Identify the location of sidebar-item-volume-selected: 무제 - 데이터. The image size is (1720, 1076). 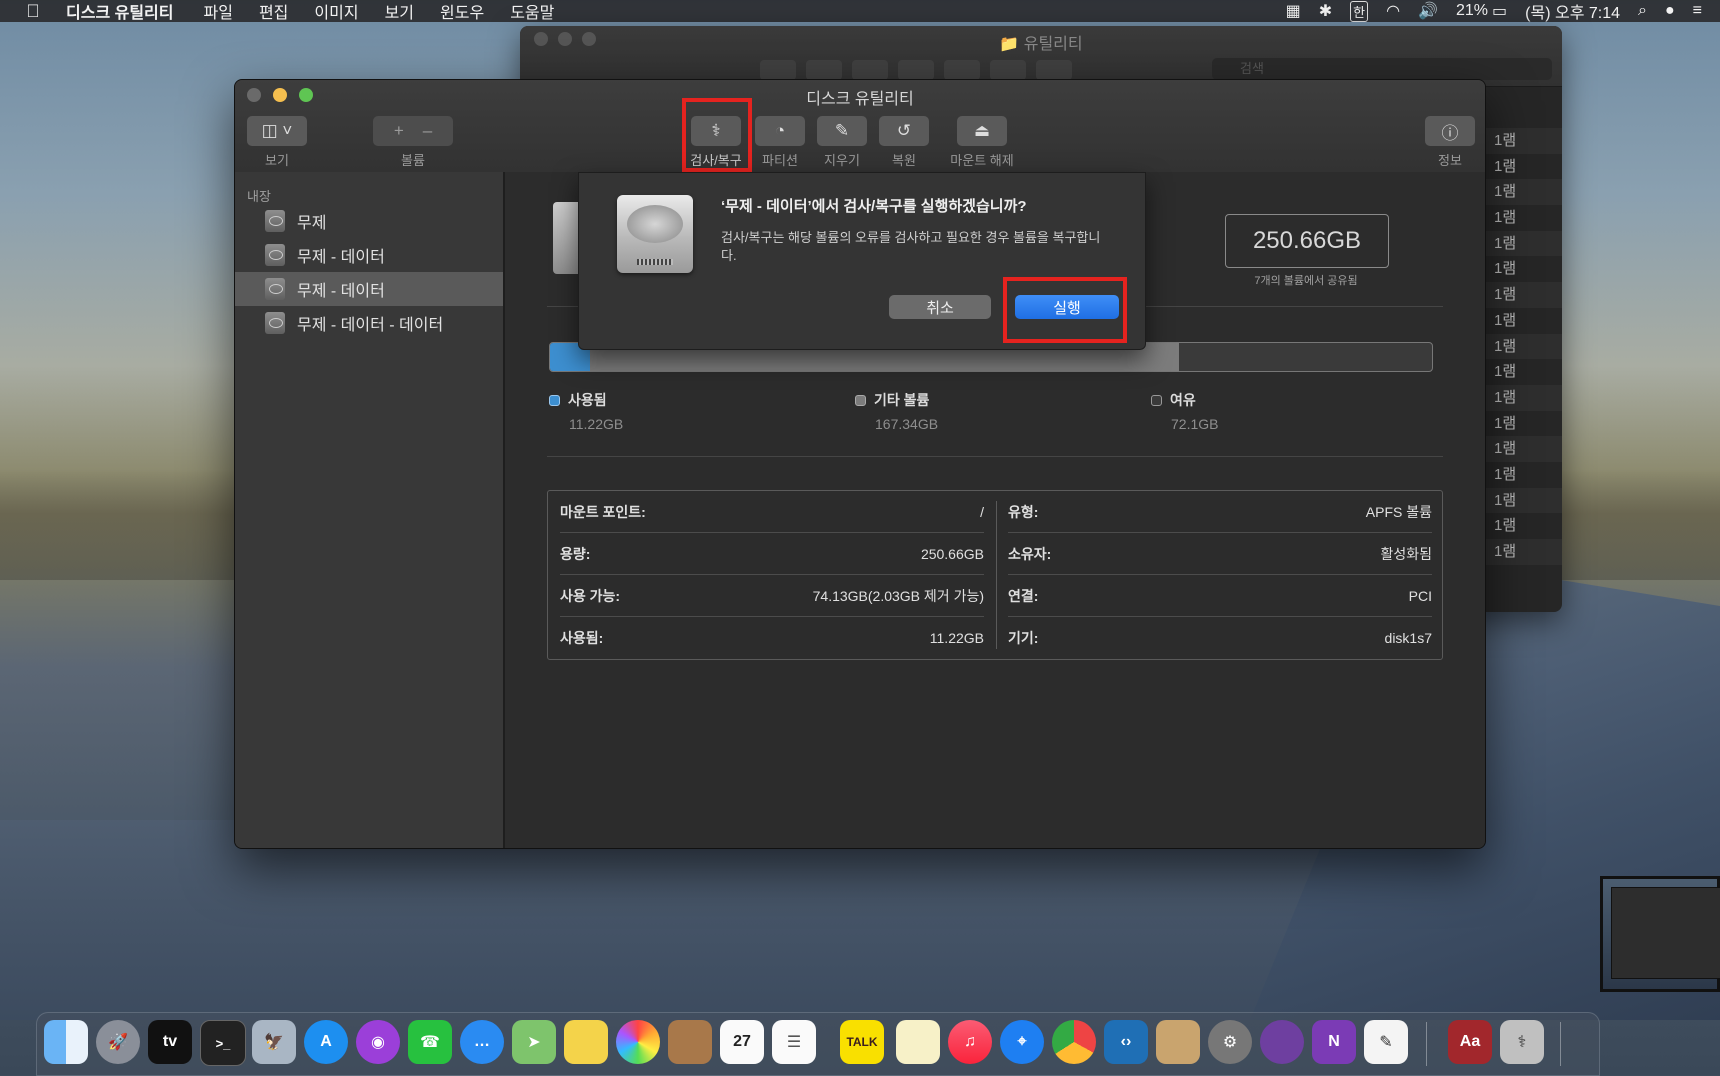
(369, 289).